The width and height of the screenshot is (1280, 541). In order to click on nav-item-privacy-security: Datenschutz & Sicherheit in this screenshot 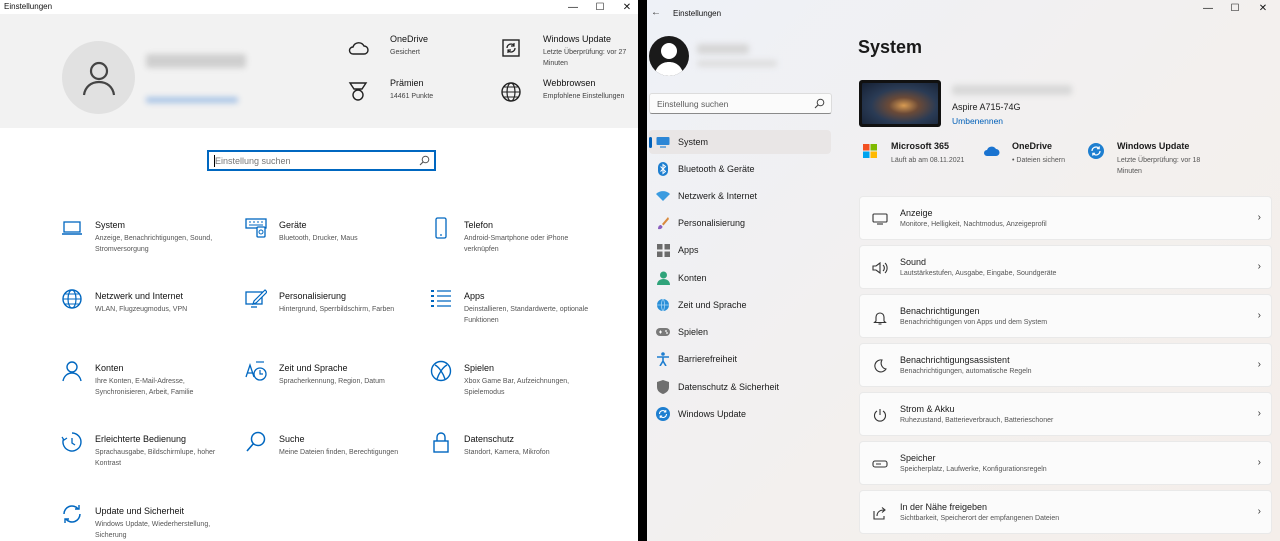, I will do `click(740, 387)`.